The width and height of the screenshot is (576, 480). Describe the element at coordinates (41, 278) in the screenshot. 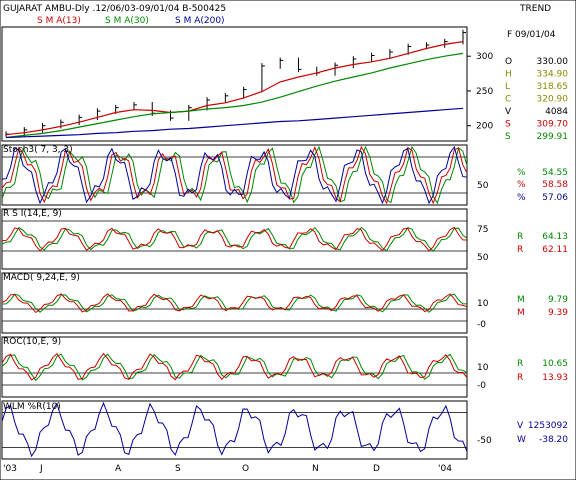

I see `macd-title: MACD( 9,24,E, 9)` at that location.